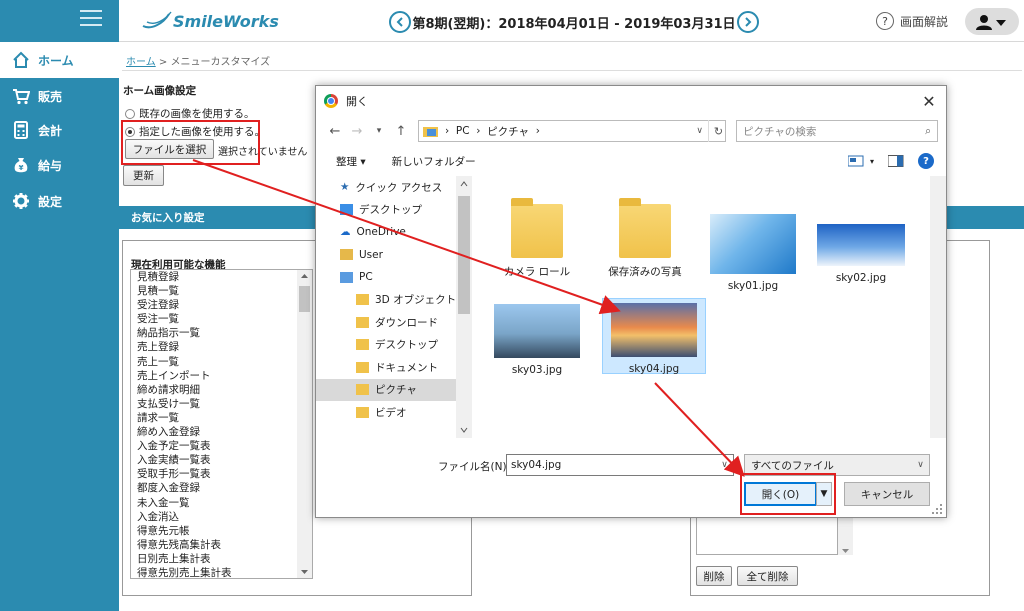 The height and width of the screenshot is (611, 1024). Describe the element at coordinates (393, 389) in the screenshot. I see `nav-item-pictures: ピクチャ` at that location.